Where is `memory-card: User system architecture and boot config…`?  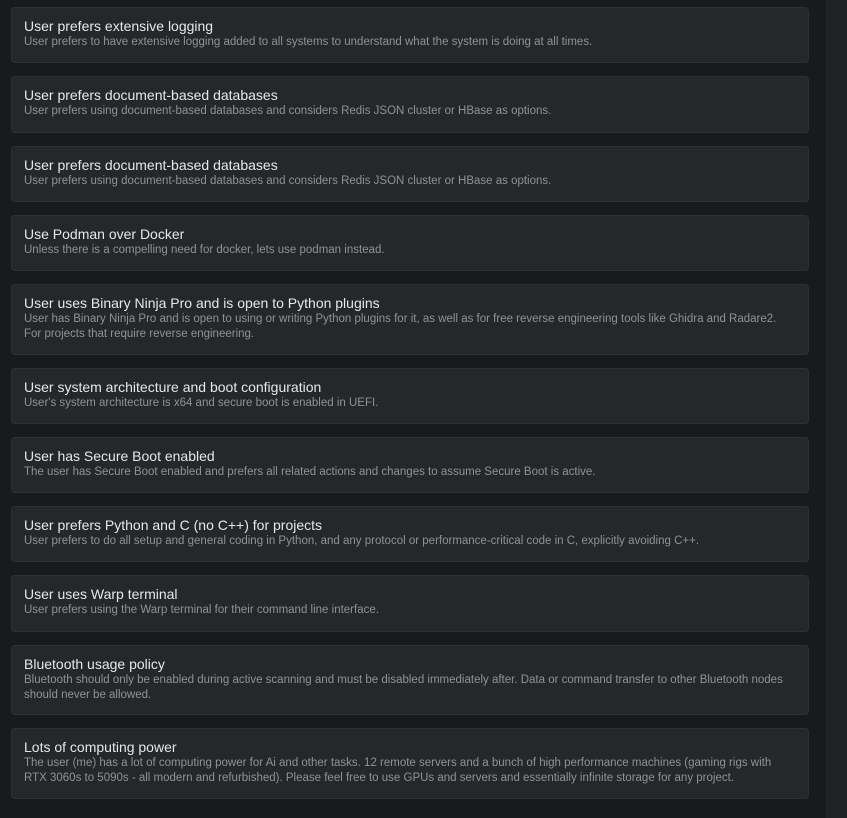 memory-card: User system architecture and boot config… is located at coordinates (410, 396).